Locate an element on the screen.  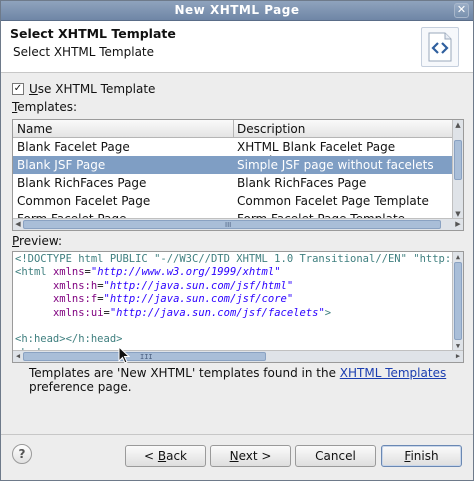
finish-button: Finish is located at coordinates (421, 456).